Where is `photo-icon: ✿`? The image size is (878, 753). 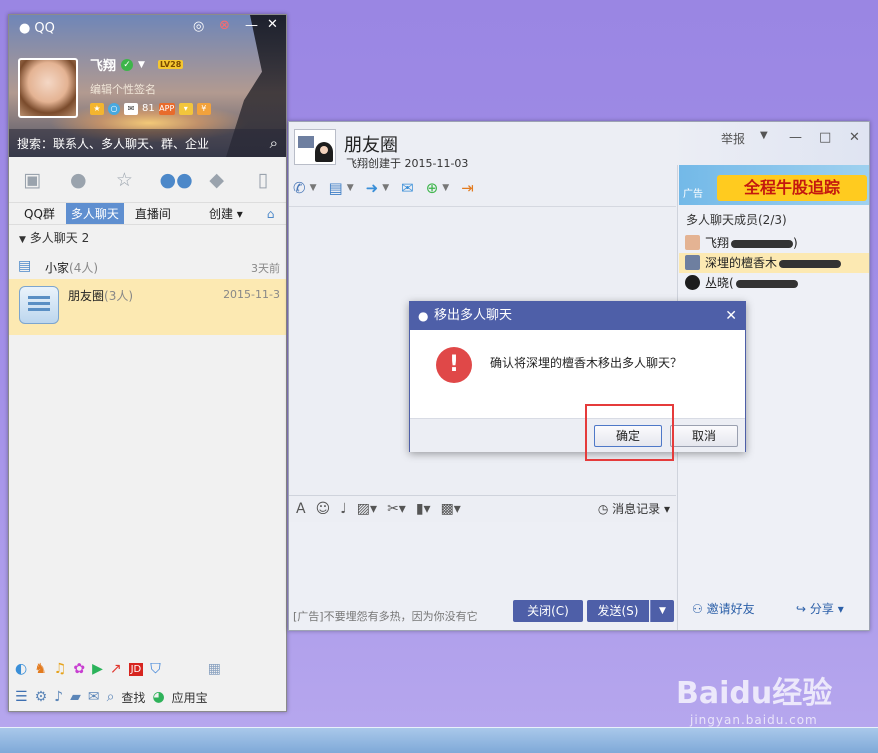 photo-icon: ✿ is located at coordinates (79, 669).